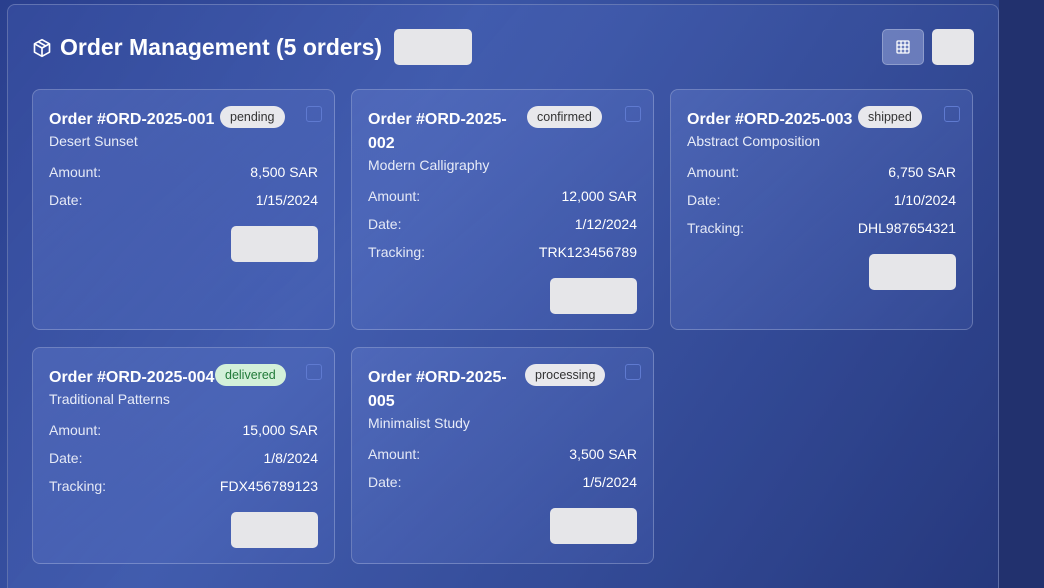 The width and height of the screenshot is (1044, 588). What do you see at coordinates (437, 131) in the screenshot?
I see `order-title: Order #ORD-2025-002` at bounding box center [437, 131].